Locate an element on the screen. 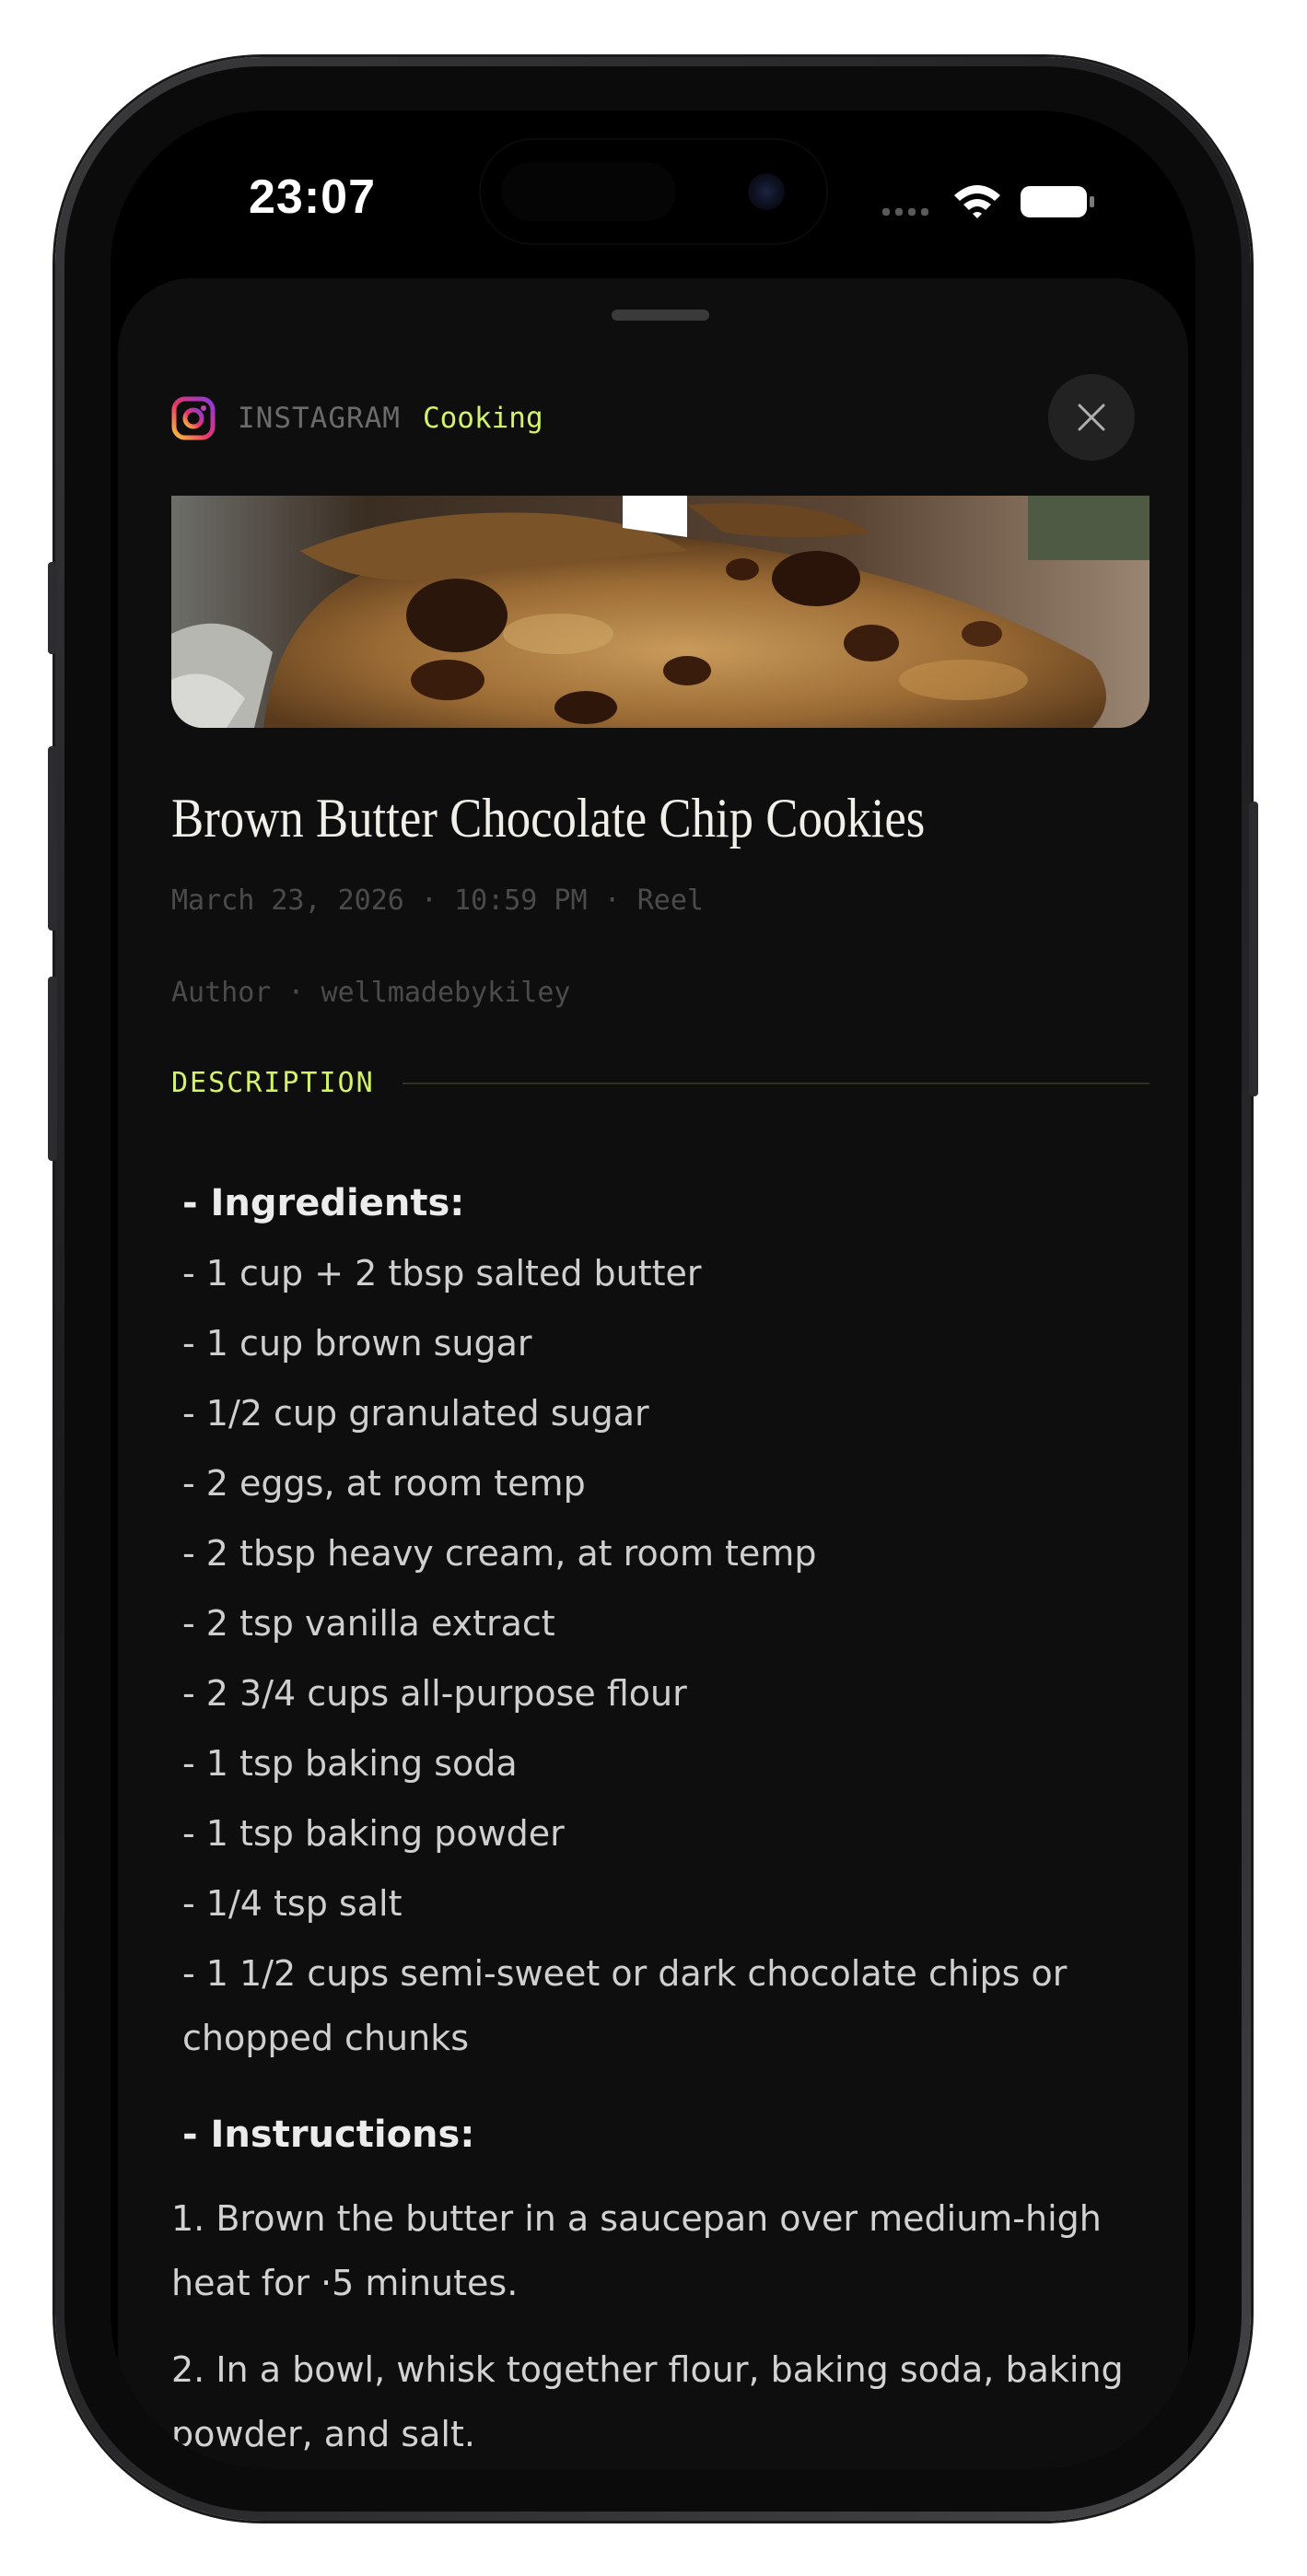 Image resolution: width=1307 pixels, height=2576 pixels. ingredient-item: - 2 tbsp heavy cream, at room temp is located at coordinates (500, 1553).